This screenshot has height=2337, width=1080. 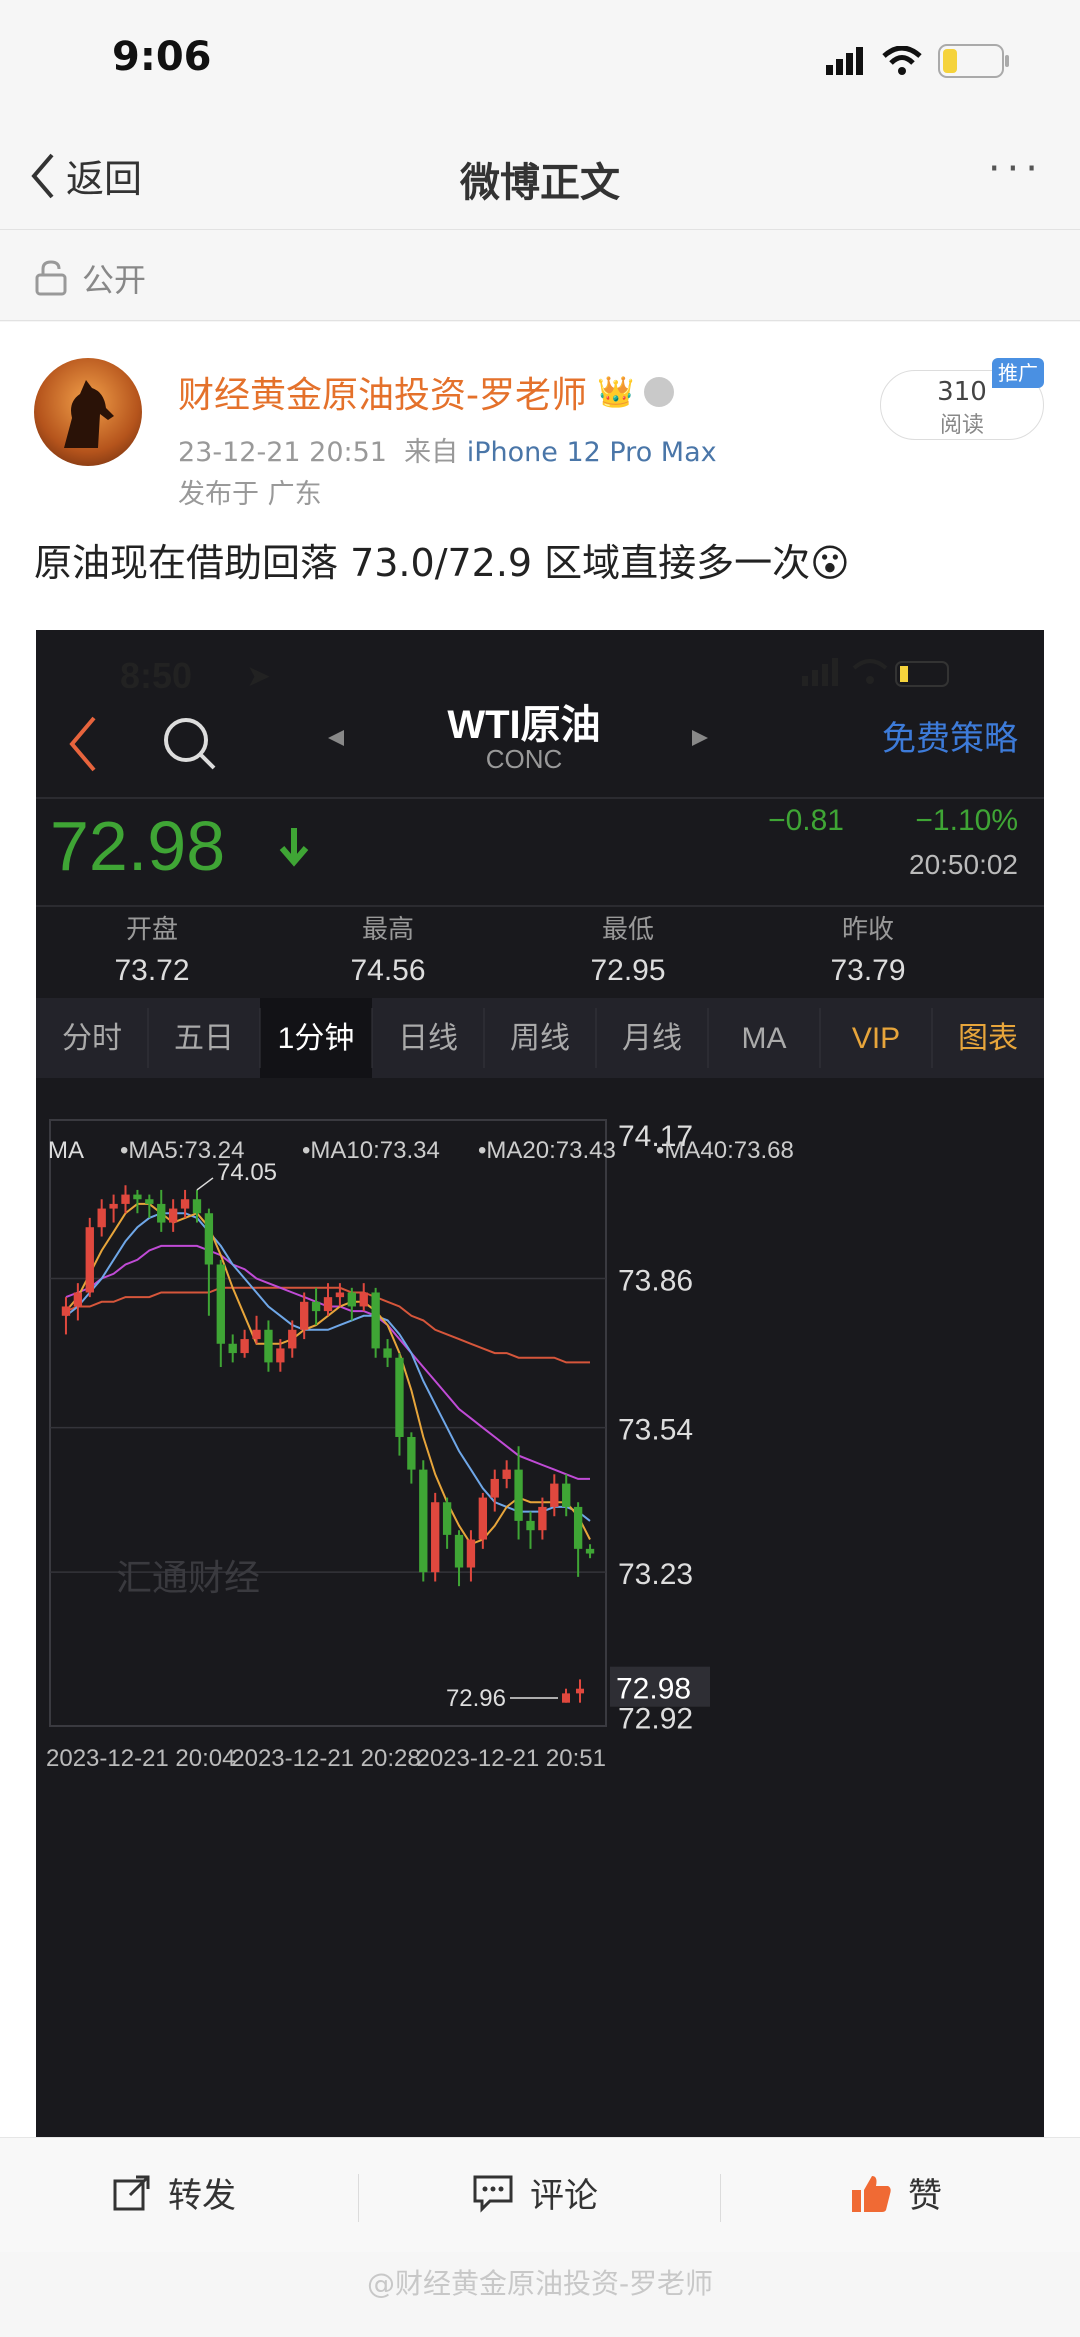 I want to click on embedded-tab: 周线, so click(x=540, y=1038).